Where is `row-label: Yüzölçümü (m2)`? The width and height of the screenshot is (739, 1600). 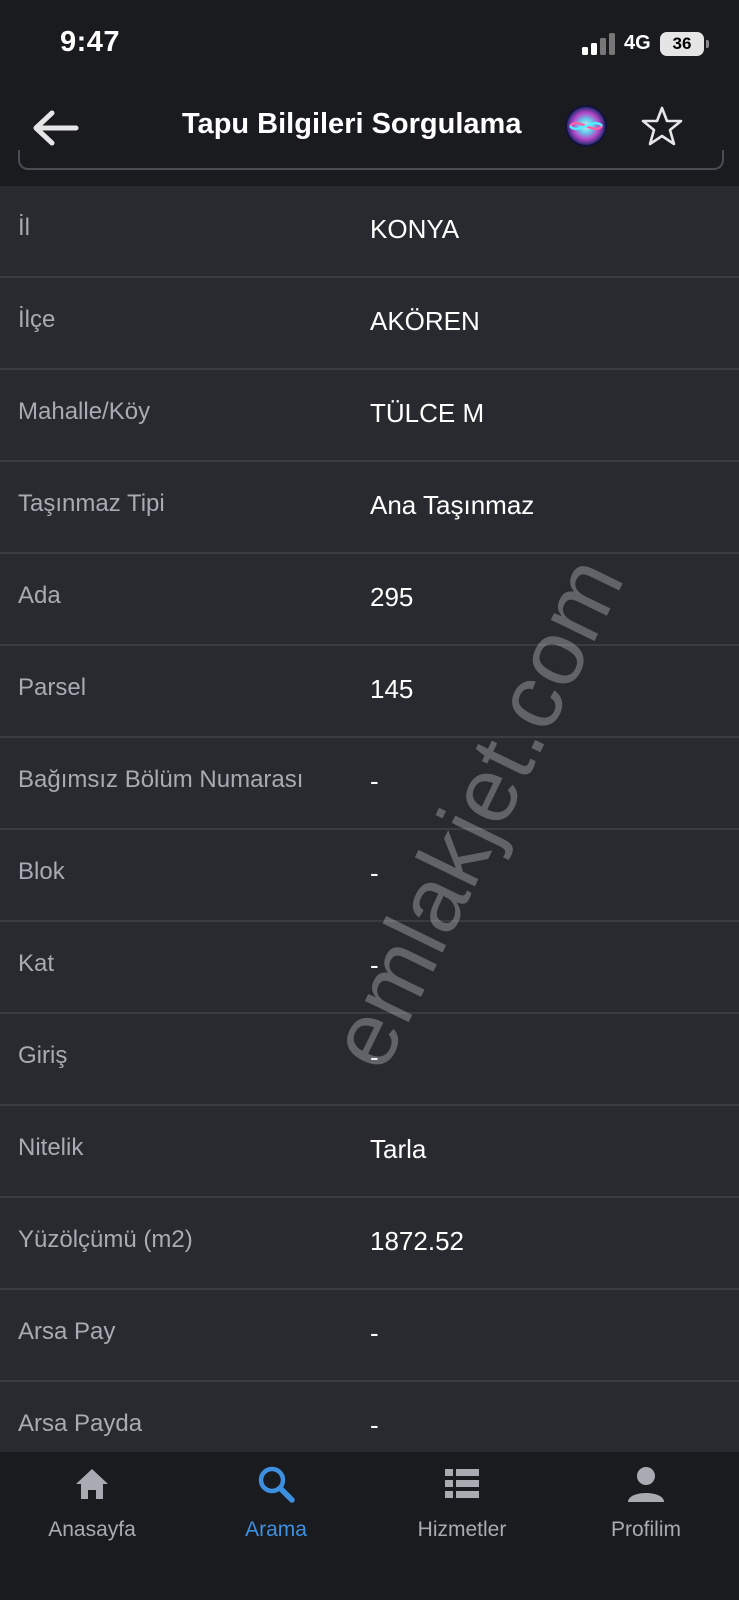
row-label: Yüzölçümü (m2) is located at coordinates (105, 1239).